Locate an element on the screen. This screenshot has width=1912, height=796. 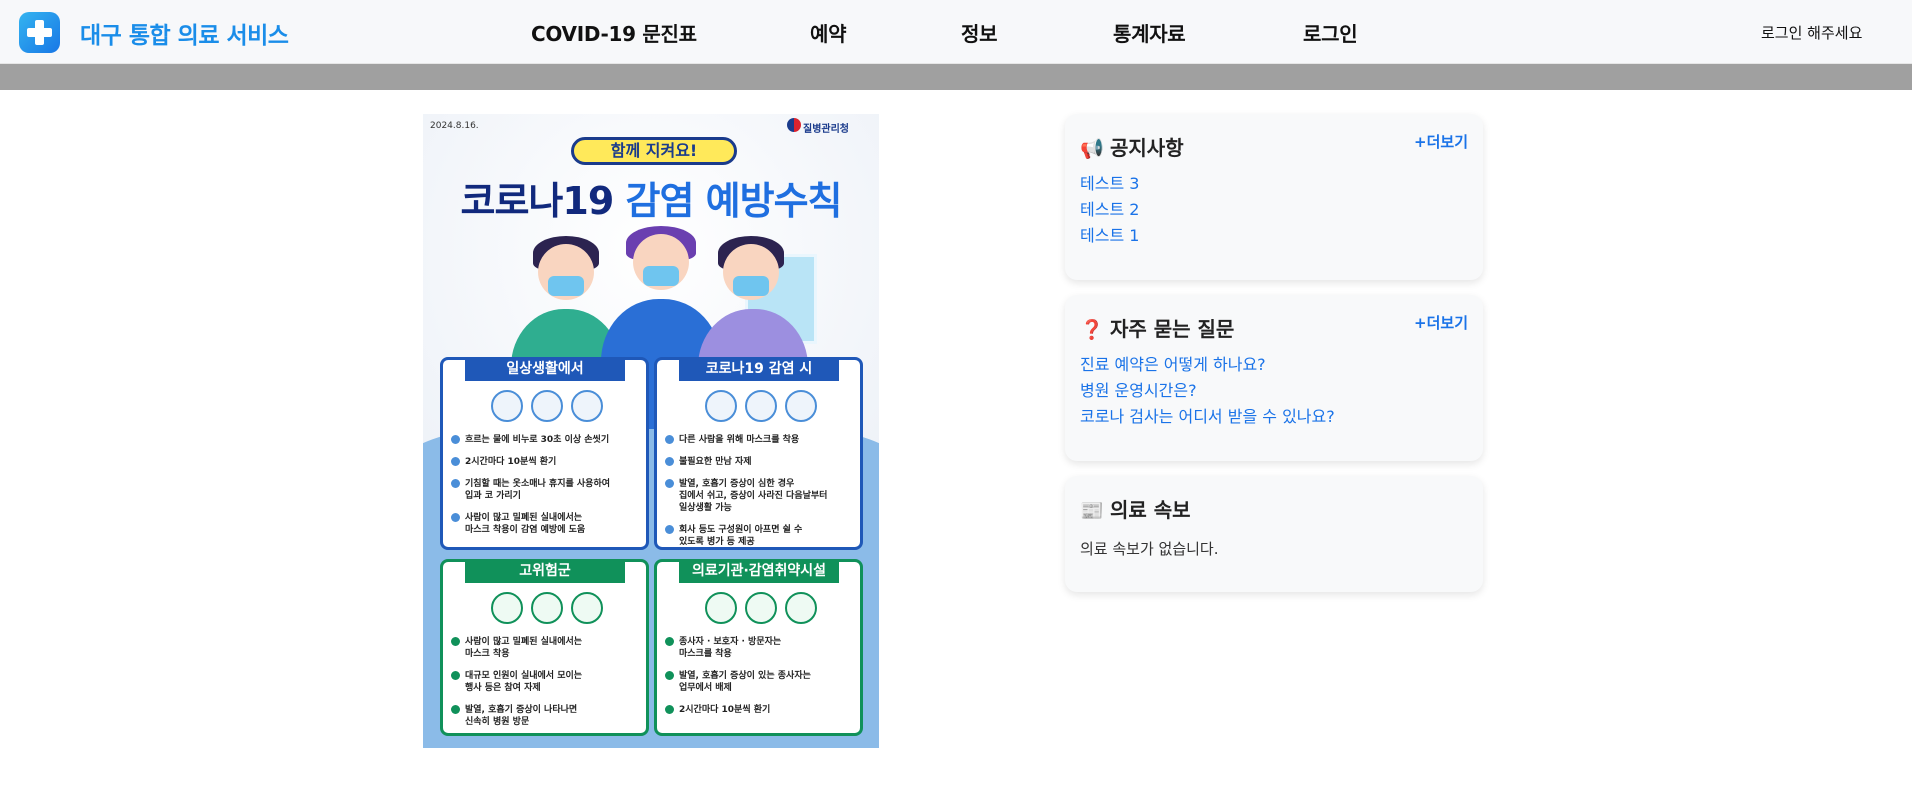
rule-item: 기침할 때는 옷소매나 휴지를 사용하여 입과 코 가리기 is located at coordinates (548, 490).